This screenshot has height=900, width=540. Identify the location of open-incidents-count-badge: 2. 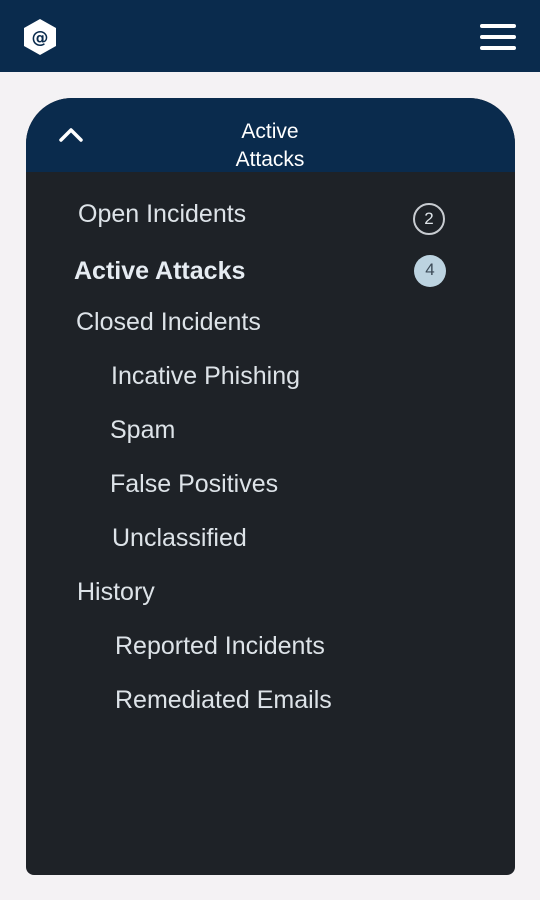
(429, 219).